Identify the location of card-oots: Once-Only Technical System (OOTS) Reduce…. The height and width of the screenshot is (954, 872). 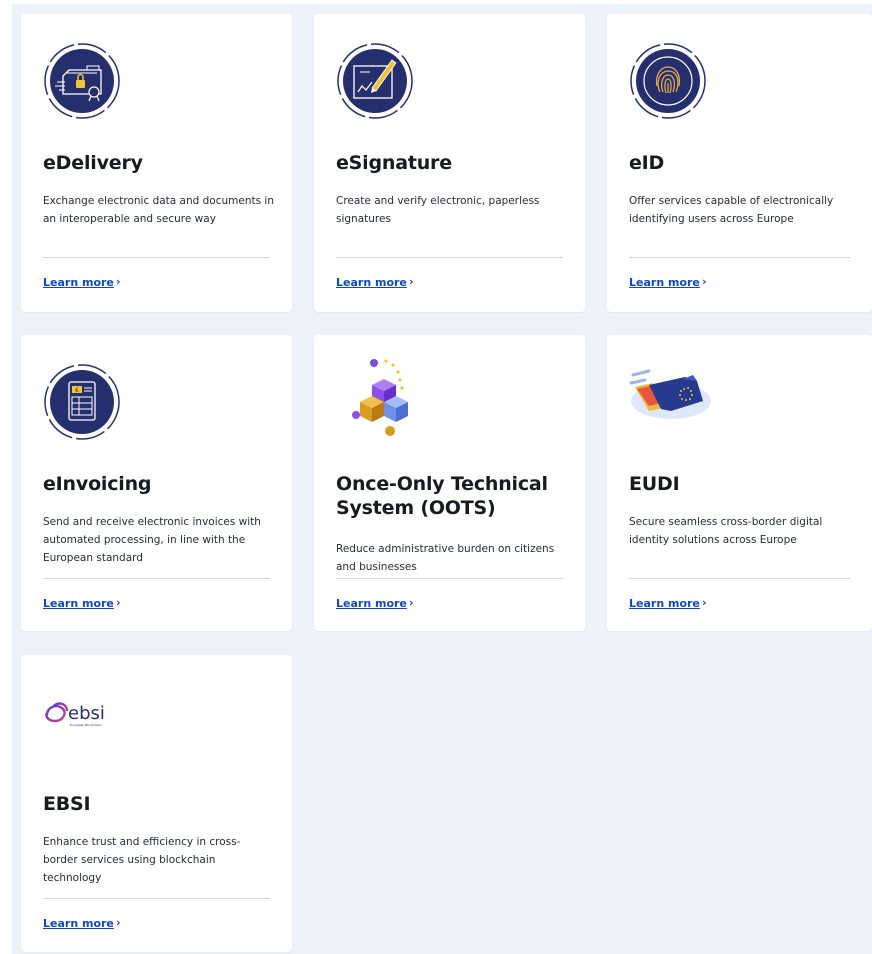
(449, 483).